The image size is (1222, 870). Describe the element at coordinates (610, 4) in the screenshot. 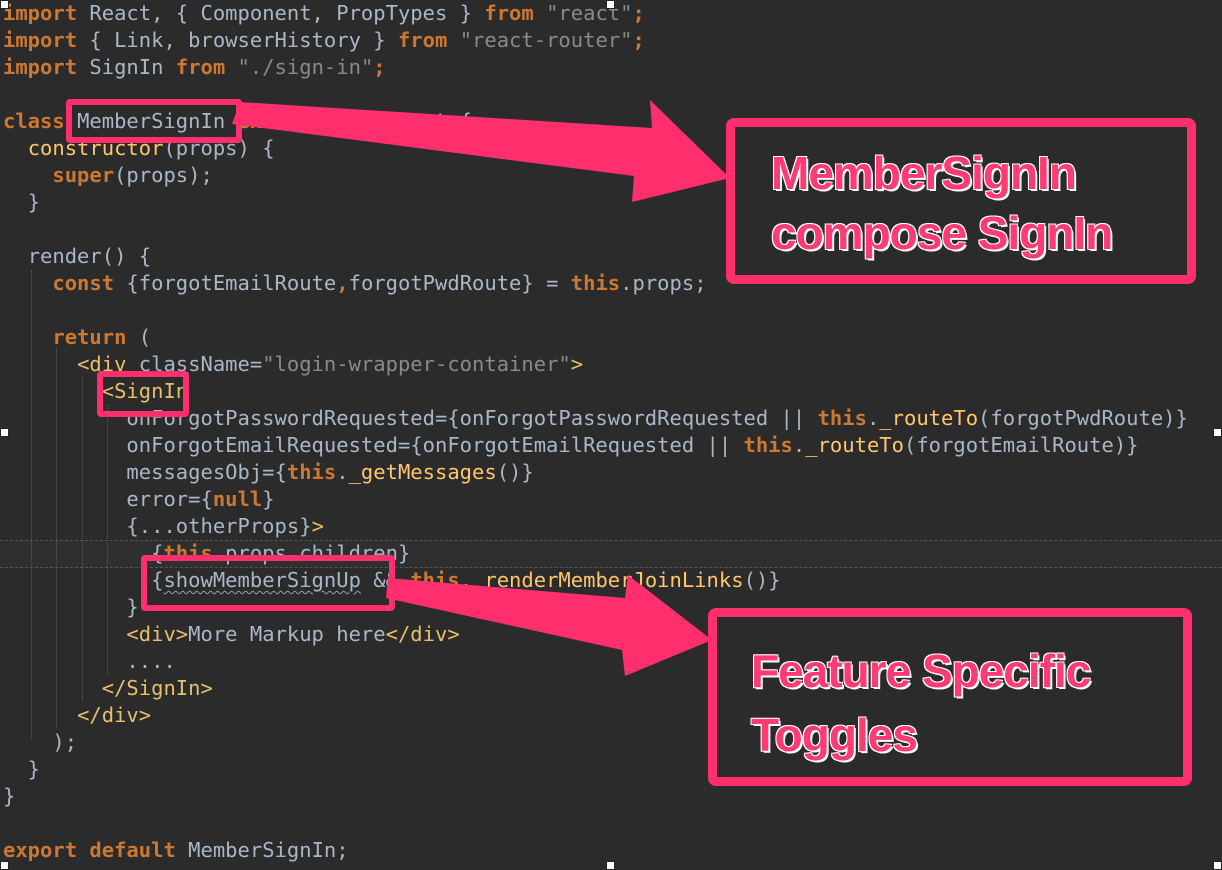

I see `resize-handle-top-center` at that location.